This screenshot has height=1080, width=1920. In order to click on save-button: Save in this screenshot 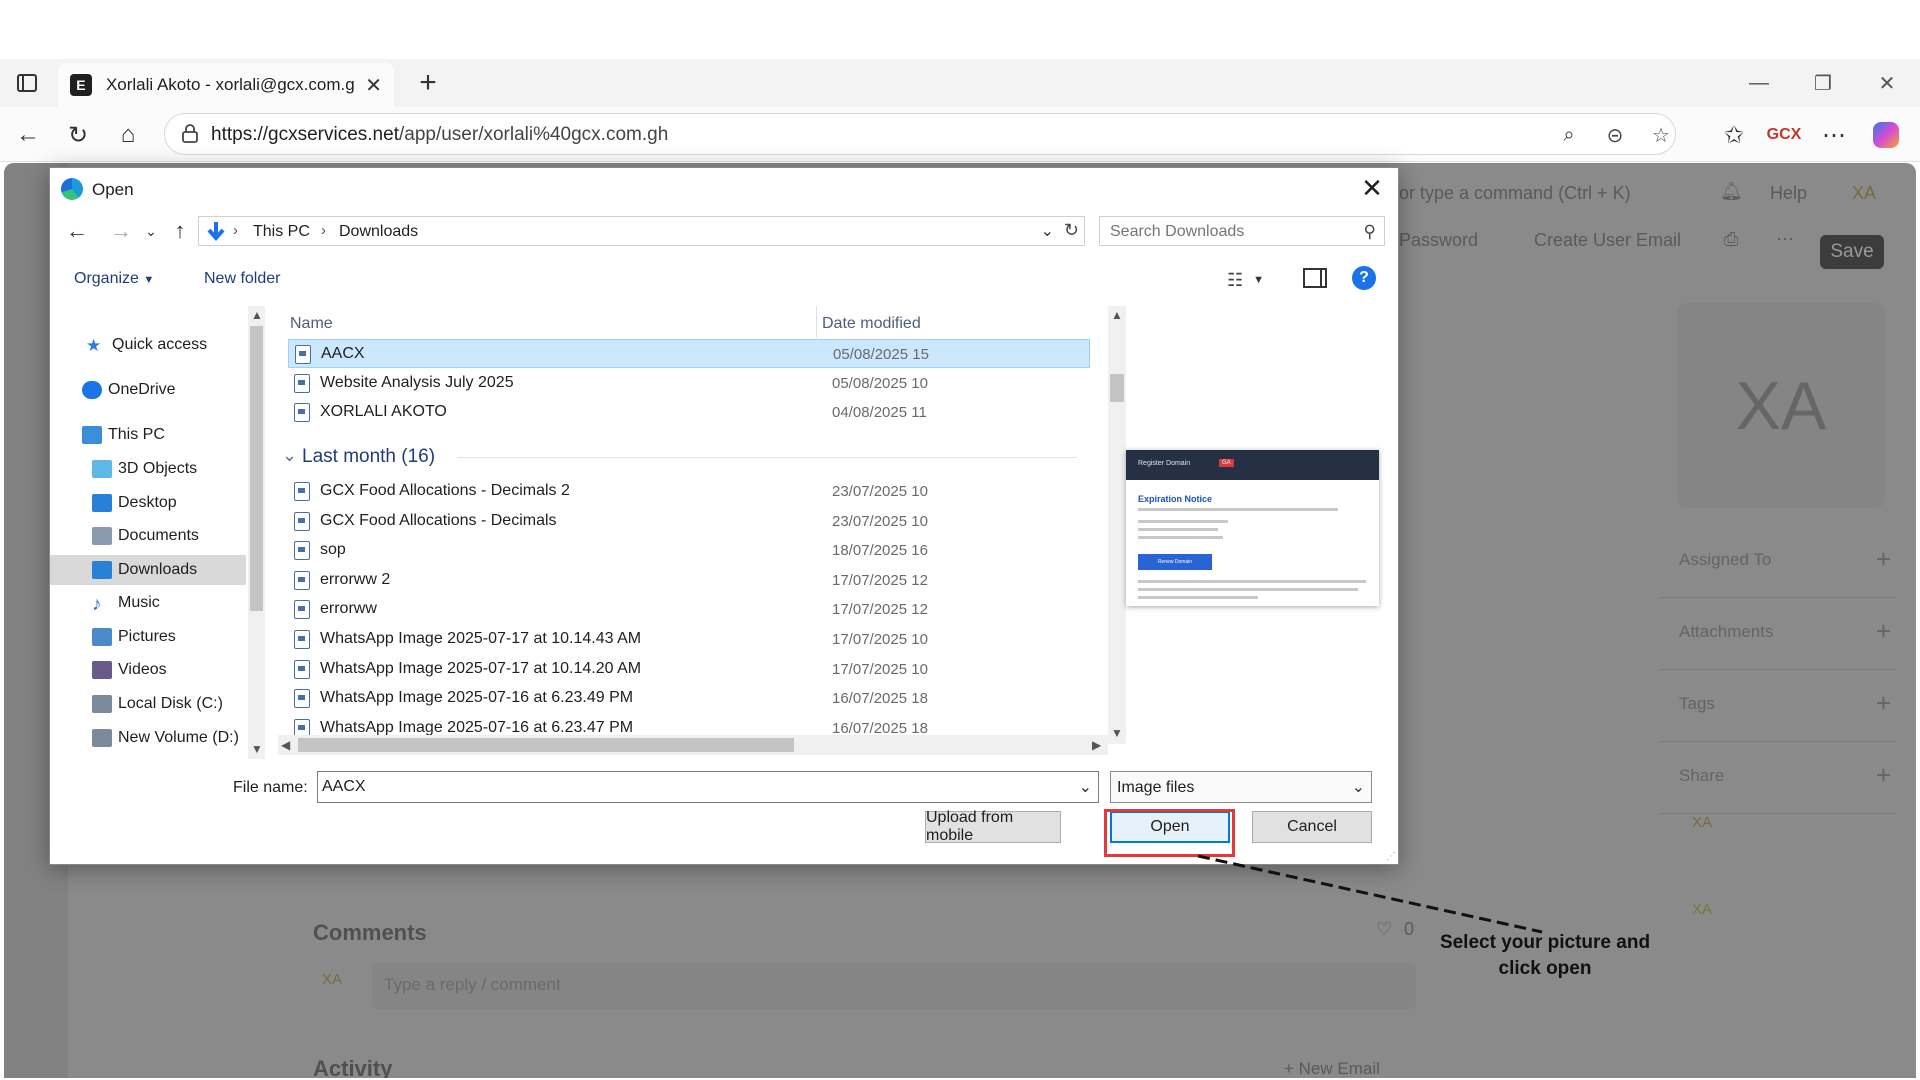, I will do `click(1852, 252)`.